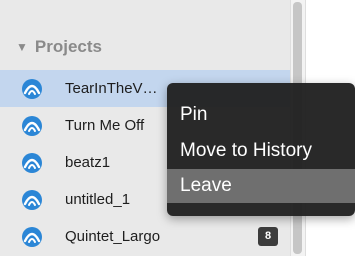 This screenshot has width=355, height=256. Describe the element at coordinates (88, 162) in the screenshot. I see `project-name: beatz1` at that location.